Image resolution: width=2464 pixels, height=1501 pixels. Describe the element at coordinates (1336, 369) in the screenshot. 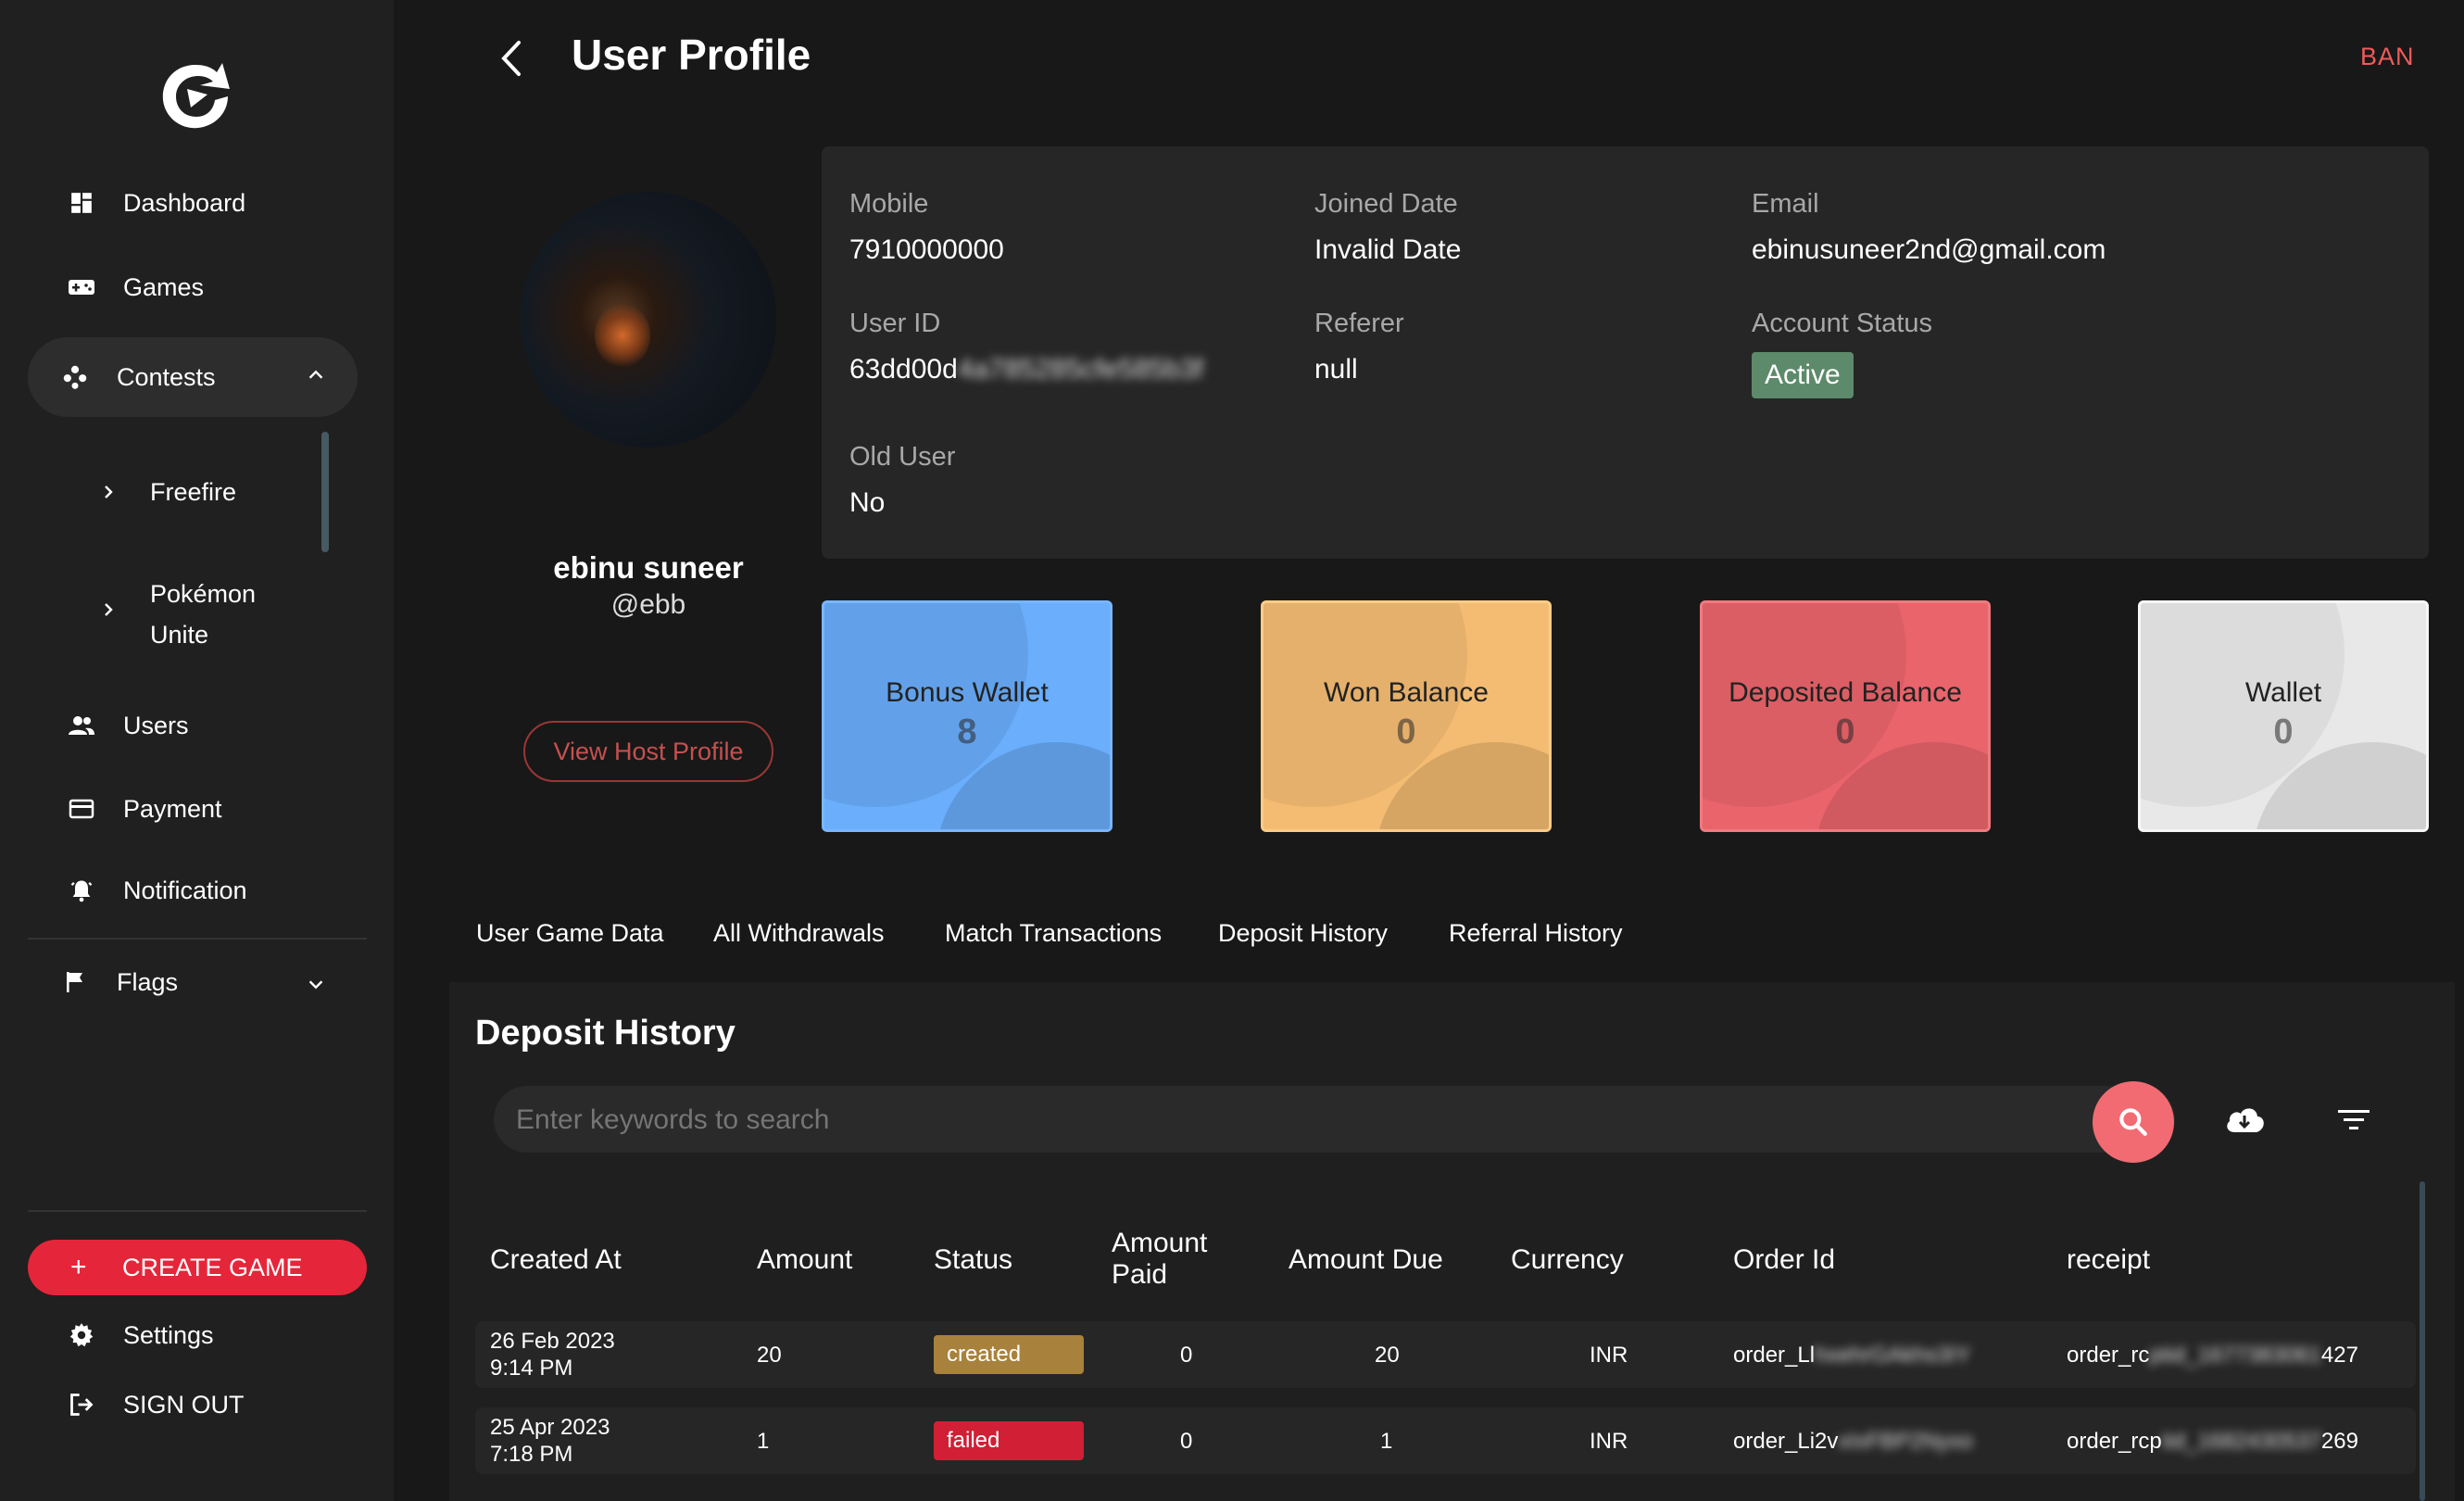

I see `referer-value: null` at that location.